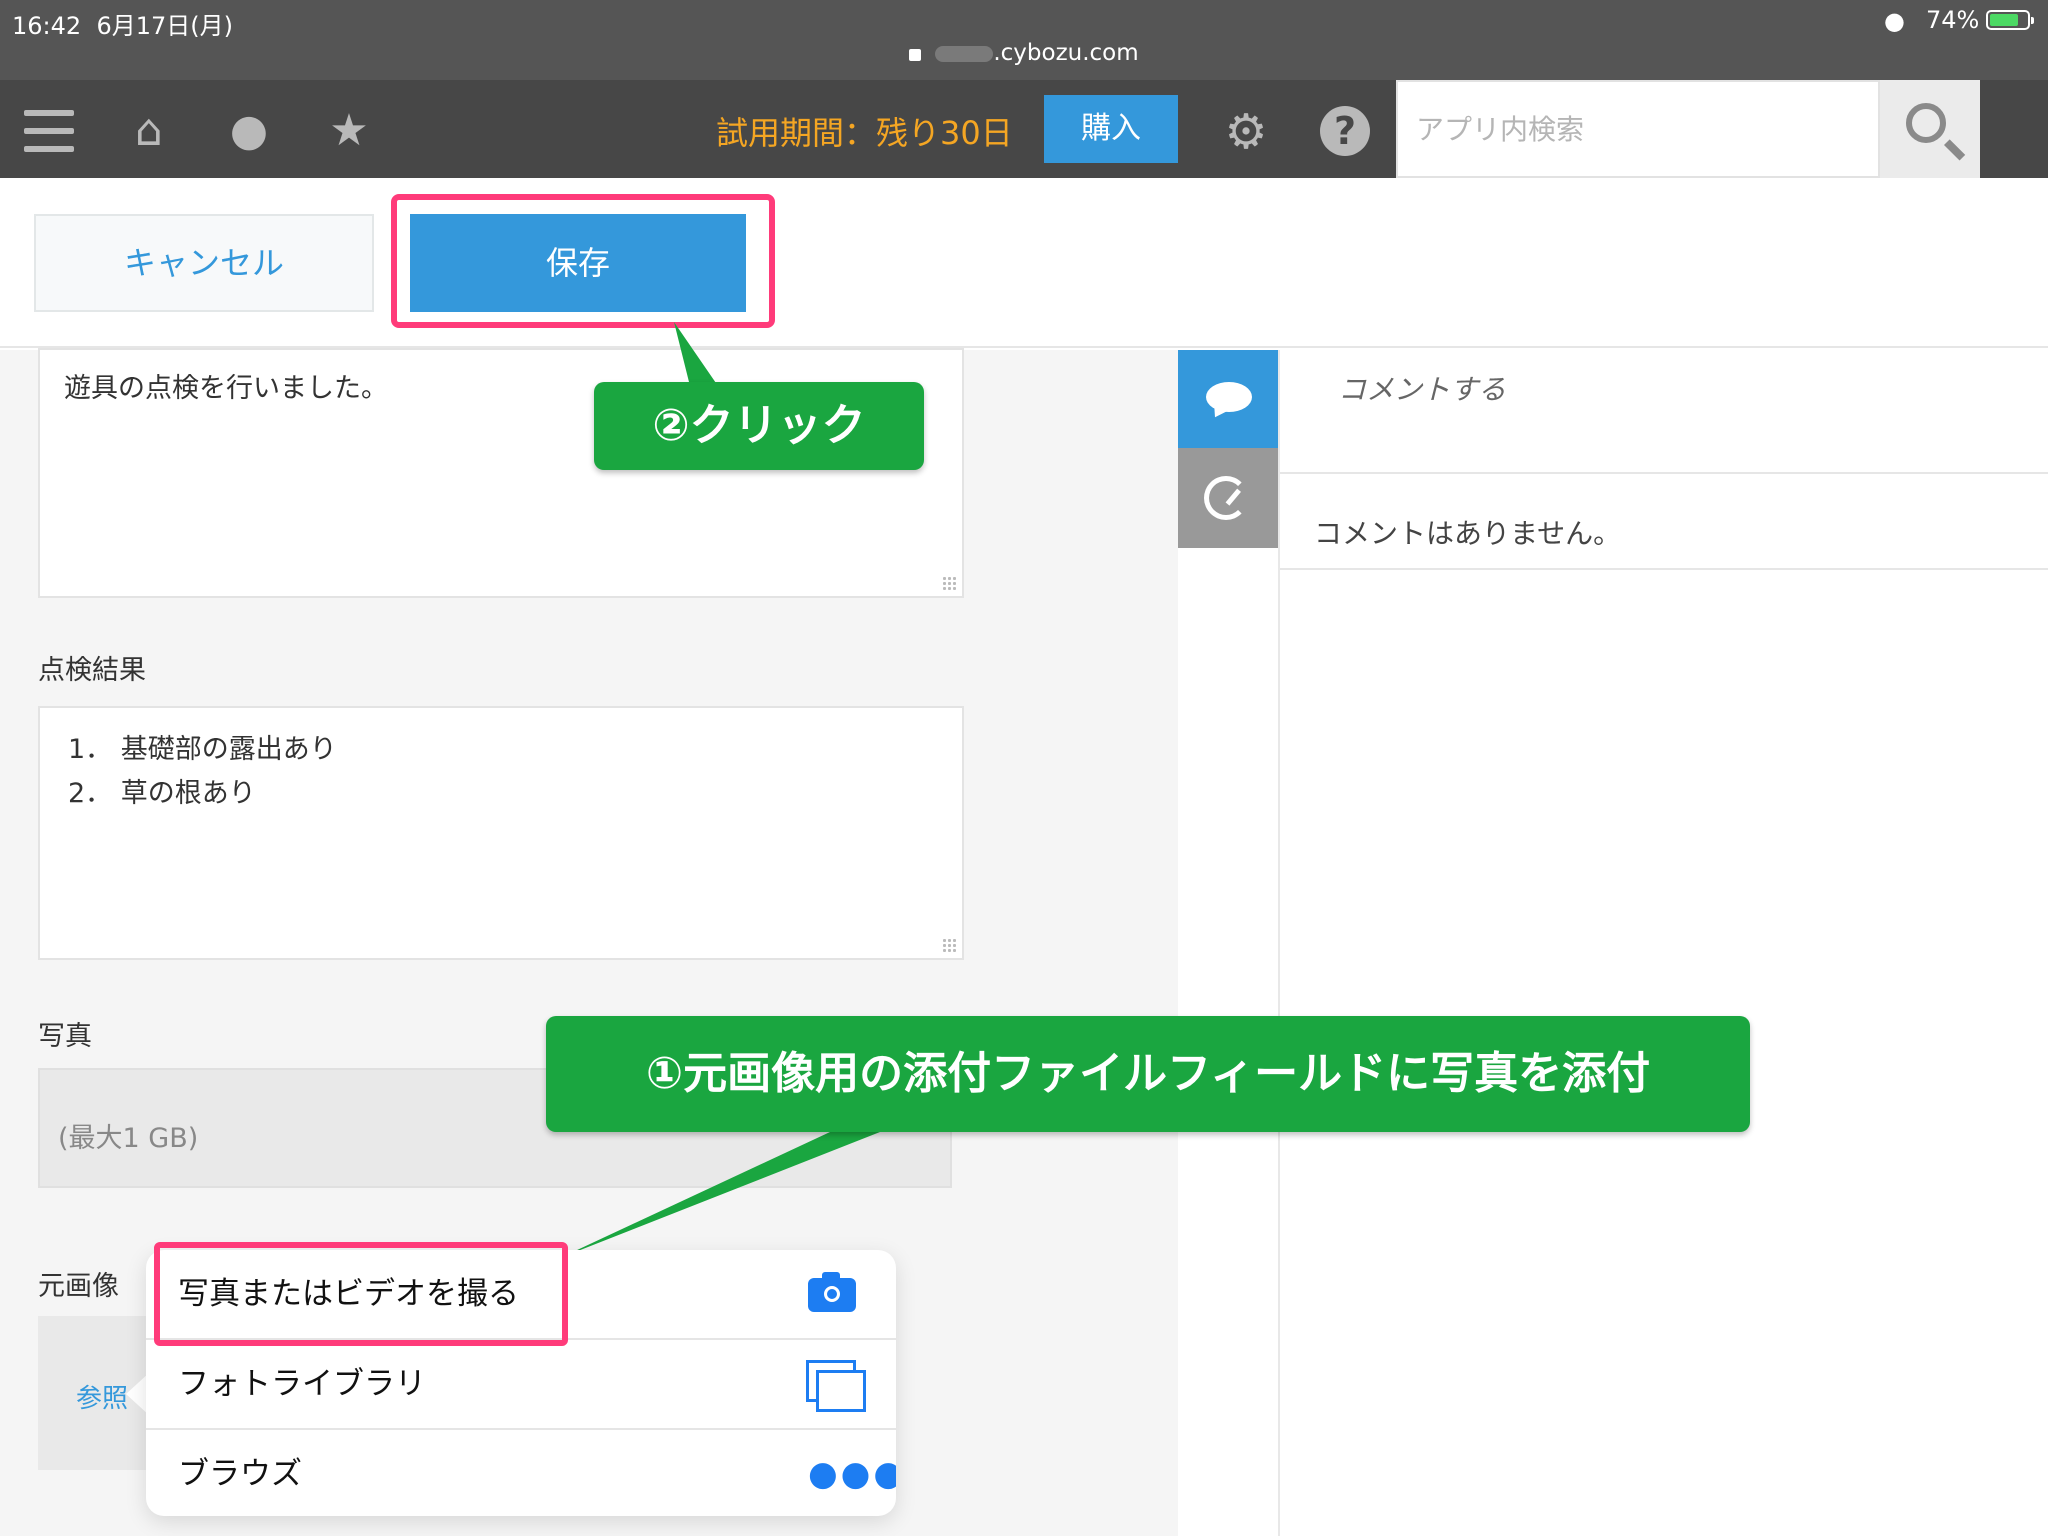  What do you see at coordinates (521, 1473) in the screenshot?
I see `browse-option: ブラウズ` at bounding box center [521, 1473].